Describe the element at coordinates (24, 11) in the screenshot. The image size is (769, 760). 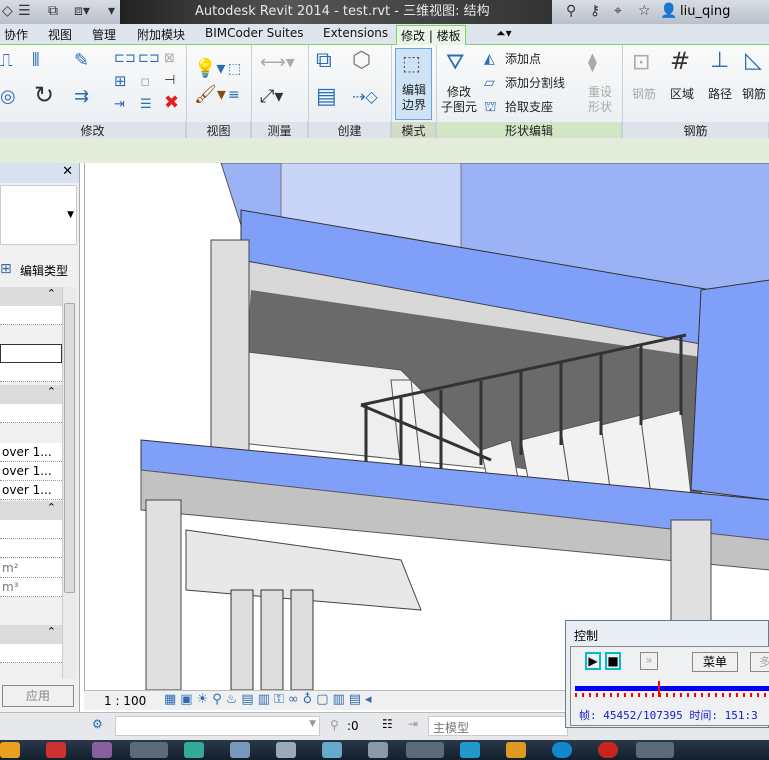
I see `measure-icon: ☰` at that location.